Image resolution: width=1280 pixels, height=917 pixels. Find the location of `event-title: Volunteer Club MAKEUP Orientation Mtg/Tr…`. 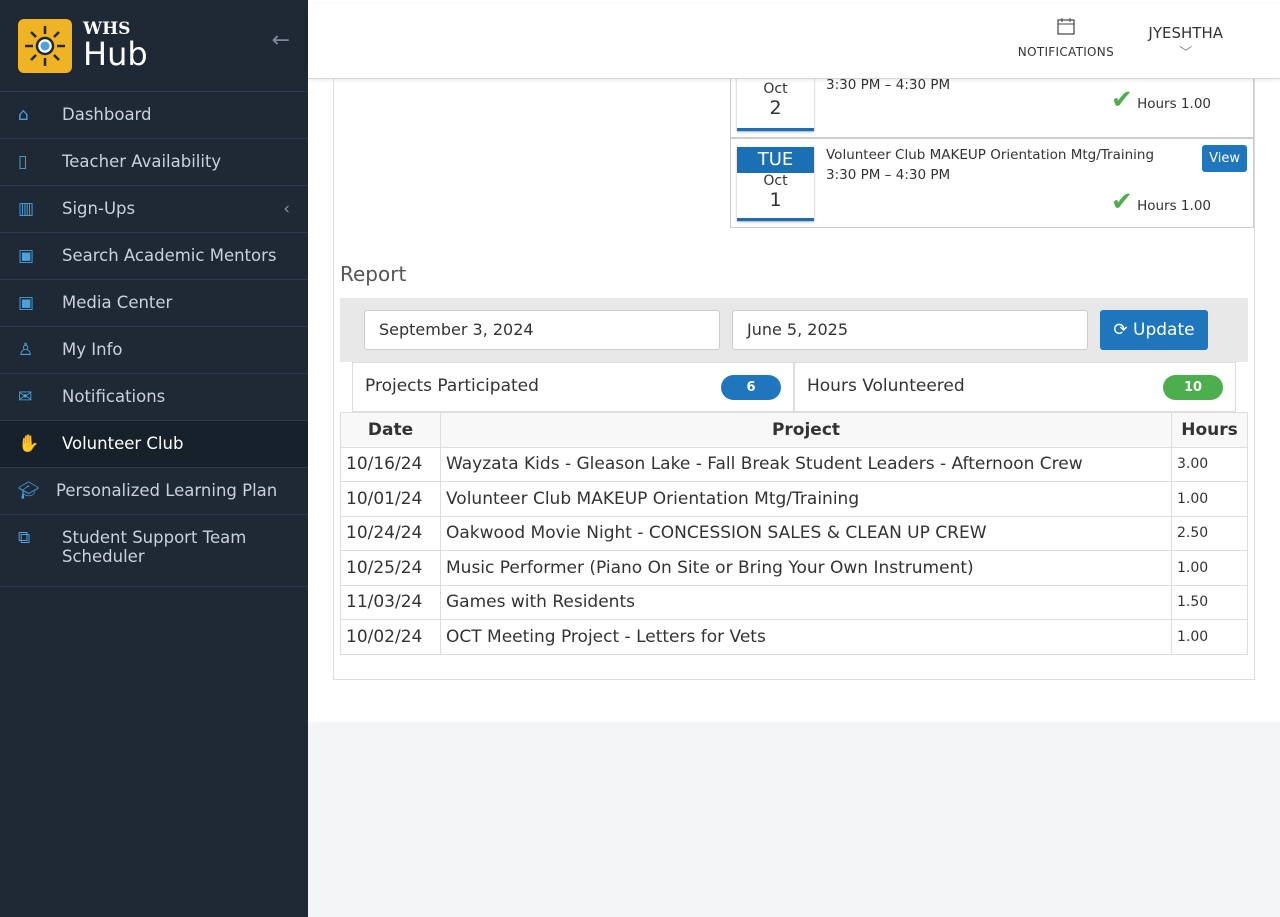

event-title: Volunteer Club MAKEUP Orientation Mtg/Tr… is located at coordinates (990, 155).